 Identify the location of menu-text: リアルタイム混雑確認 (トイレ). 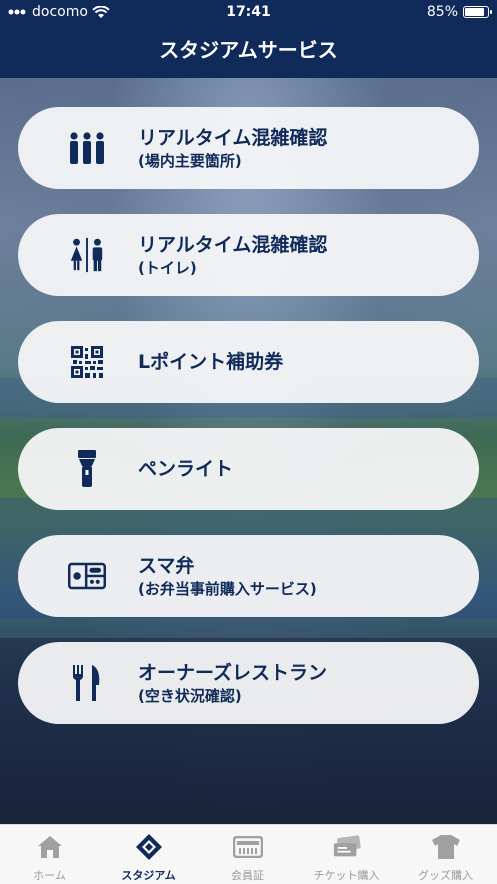
(232, 255).